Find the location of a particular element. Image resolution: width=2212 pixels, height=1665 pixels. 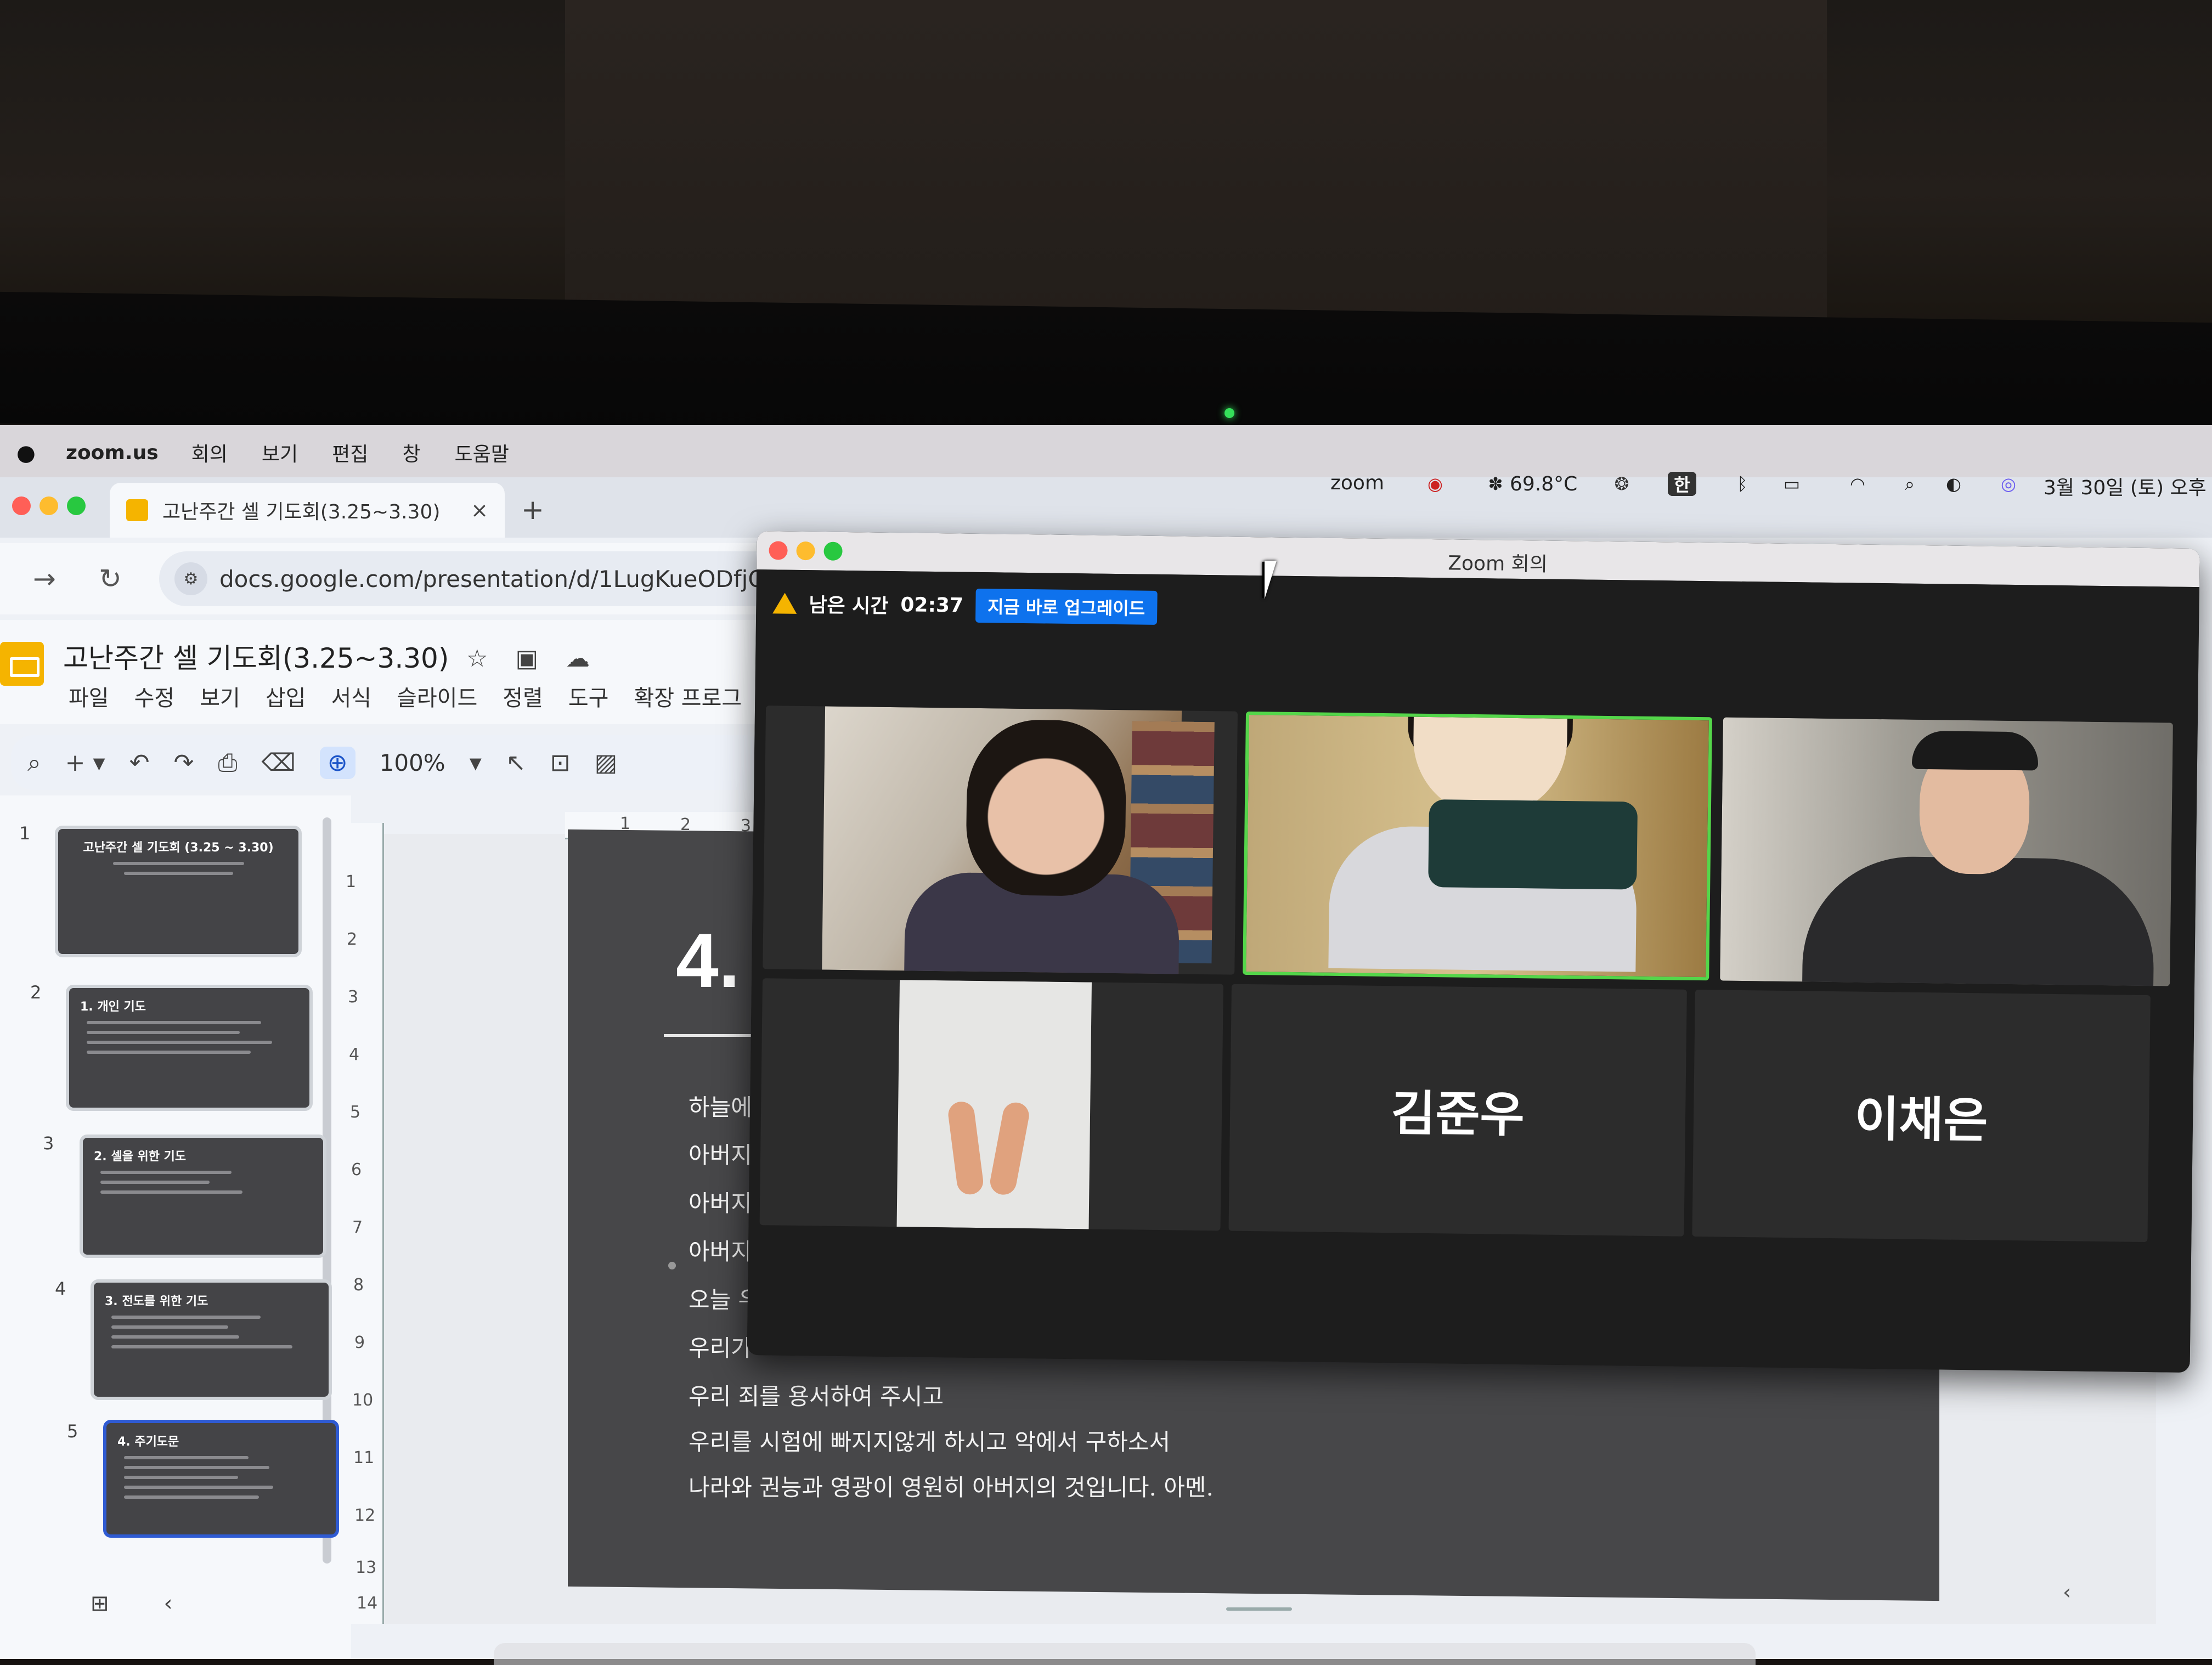

menu-file: 파일 is located at coordinates (89, 696).